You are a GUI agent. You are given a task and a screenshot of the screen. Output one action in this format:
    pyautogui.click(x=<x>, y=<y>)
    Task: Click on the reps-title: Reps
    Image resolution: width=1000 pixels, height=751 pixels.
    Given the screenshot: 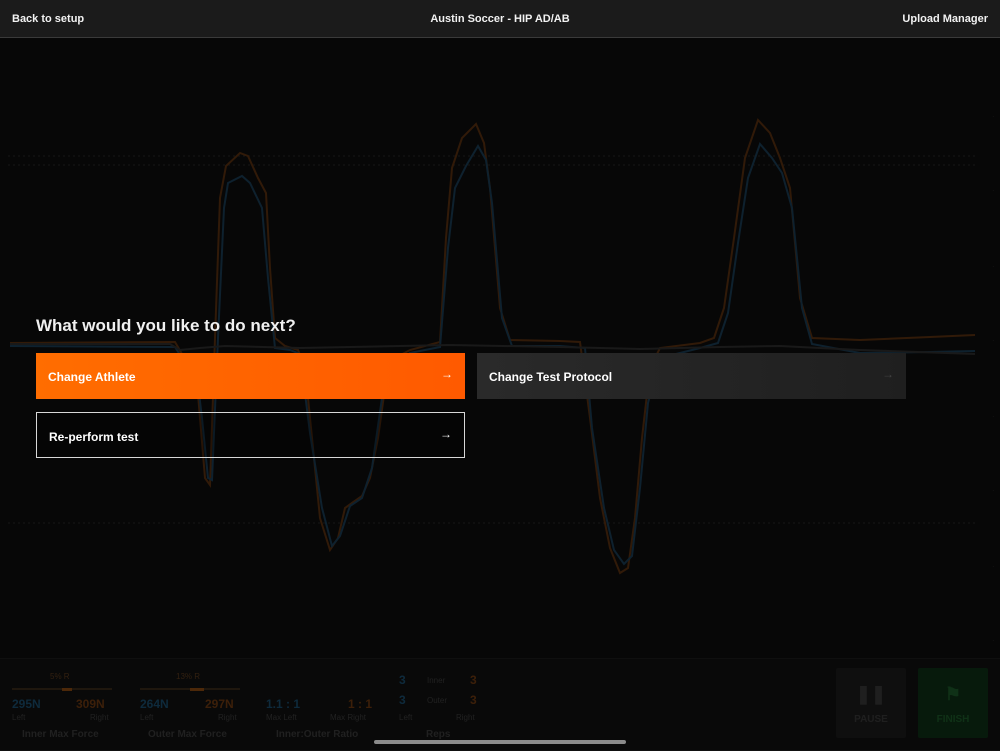 What is the action you would take?
    pyautogui.click(x=438, y=734)
    